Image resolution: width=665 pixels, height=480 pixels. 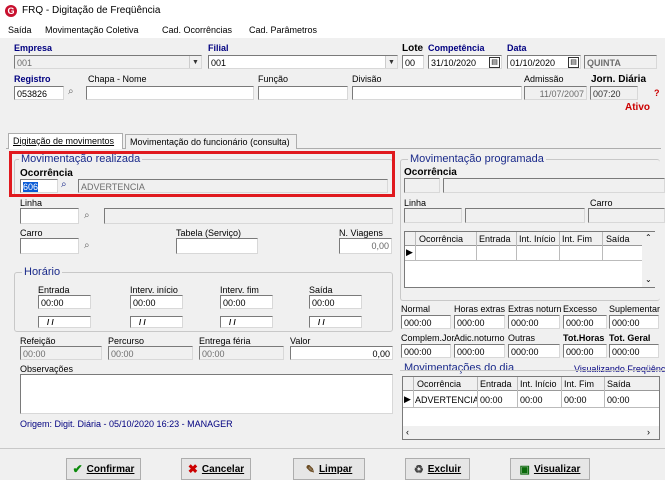 What do you see at coordinates (437, 93) in the screenshot?
I see `divisao-input` at bounding box center [437, 93].